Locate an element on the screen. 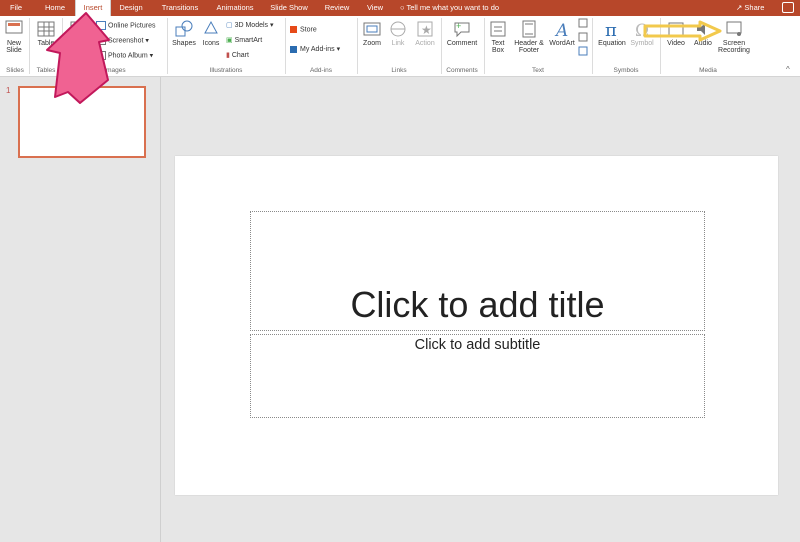 This screenshot has width=800, height=542. text-box-icon is located at coordinates (498, 29).